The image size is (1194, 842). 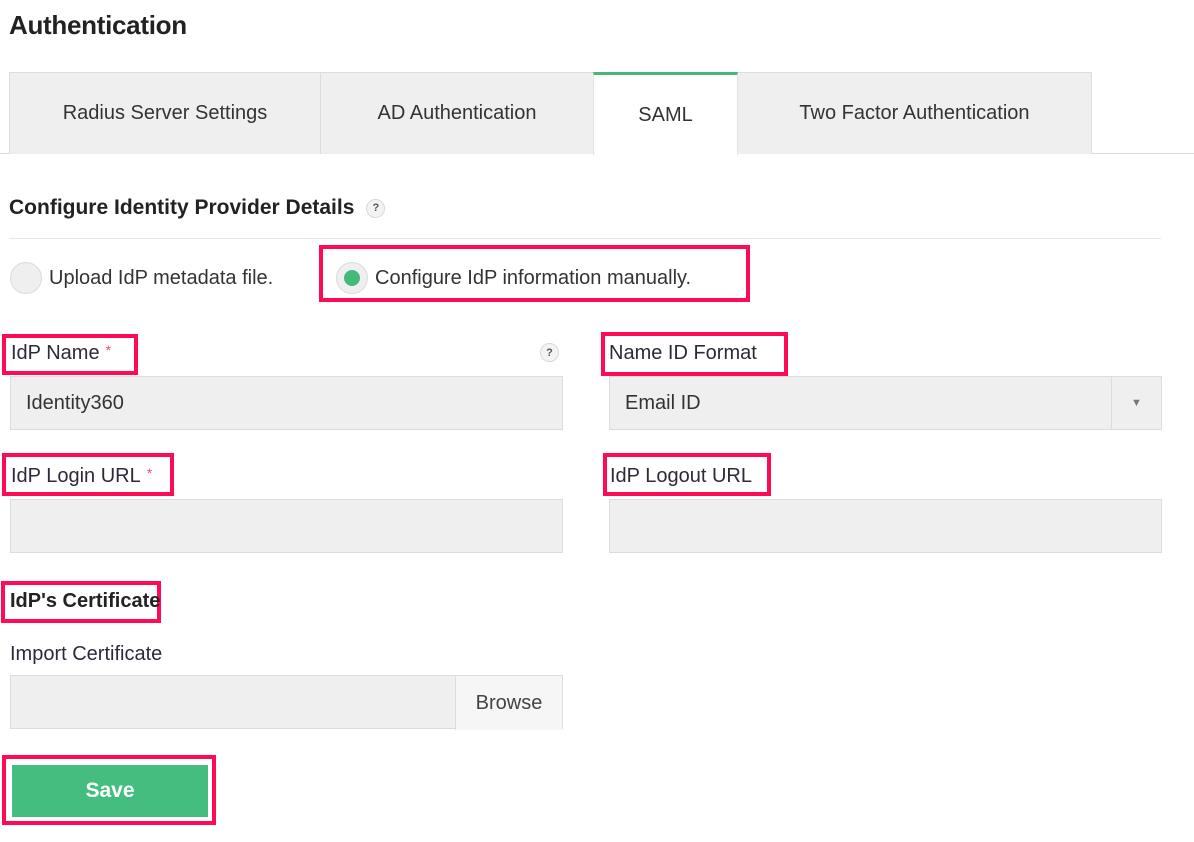 I want to click on chevron-down-icon: ▼, so click(x=1136, y=403).